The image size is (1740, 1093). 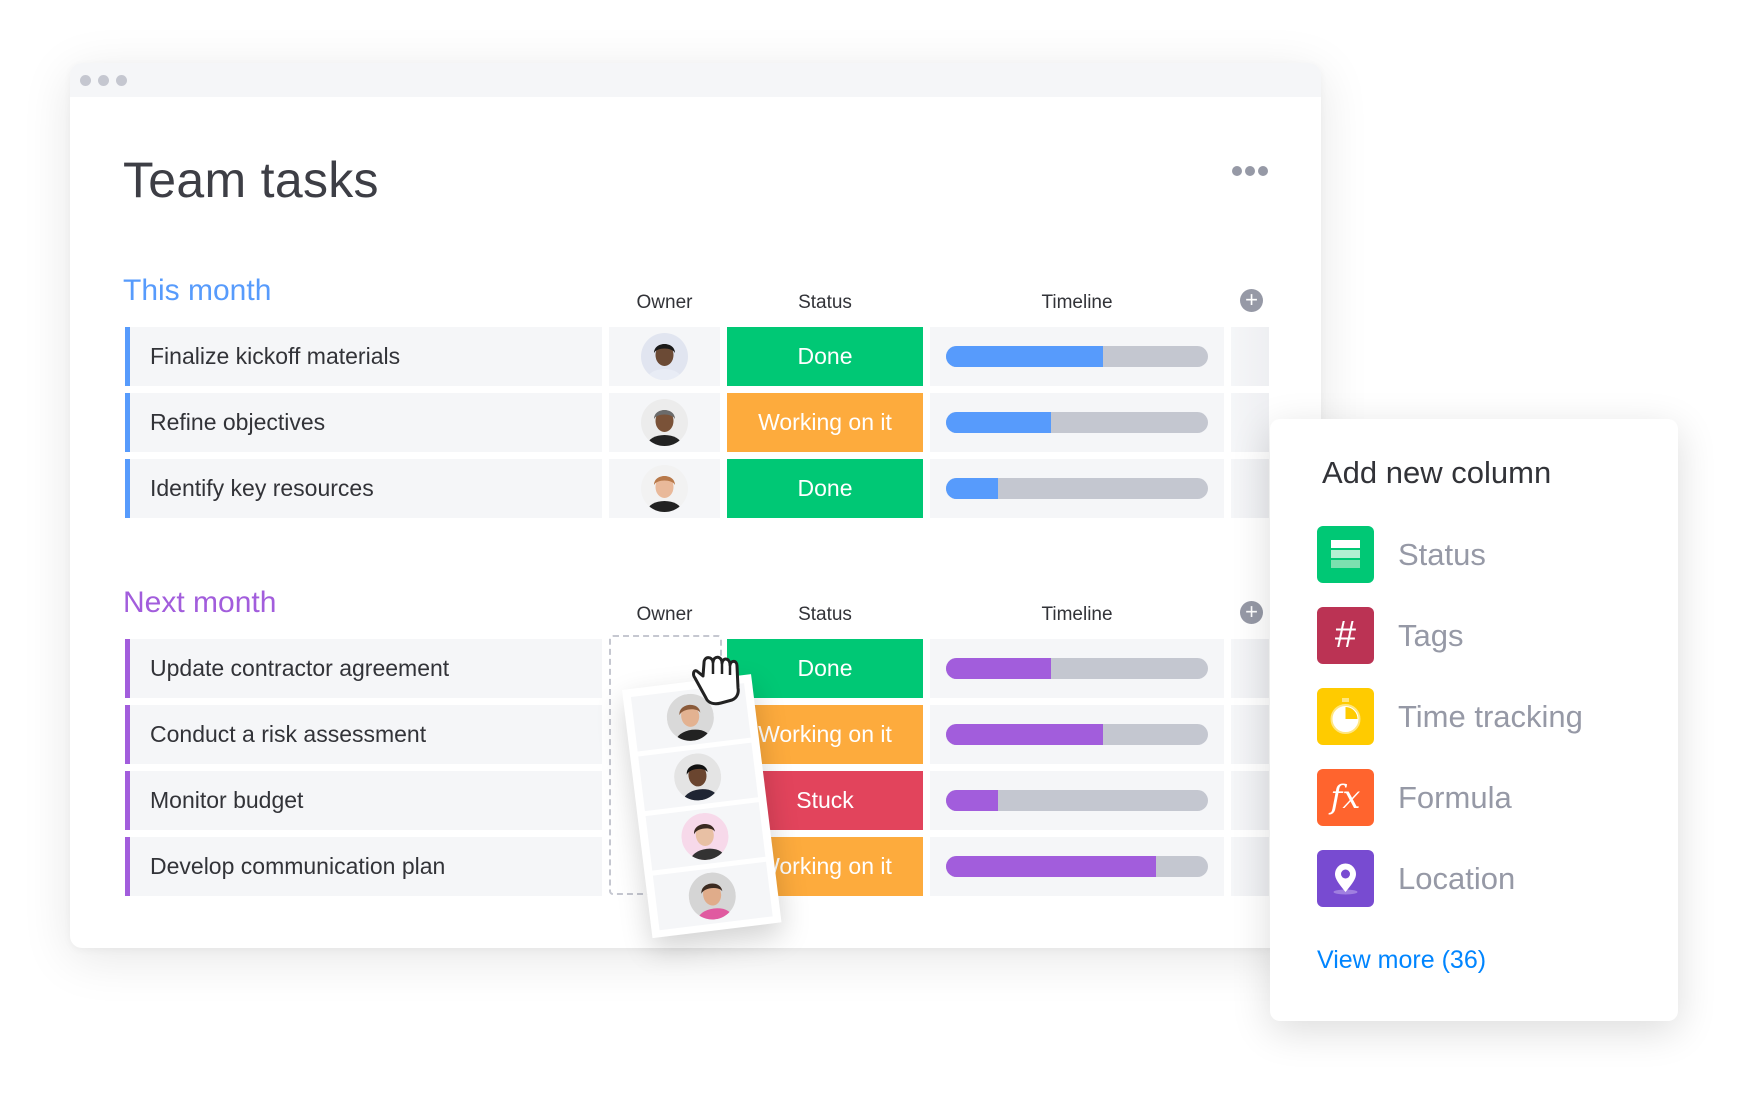 I want to click on add-column-label: Formula, so click(x=1455, y=797).